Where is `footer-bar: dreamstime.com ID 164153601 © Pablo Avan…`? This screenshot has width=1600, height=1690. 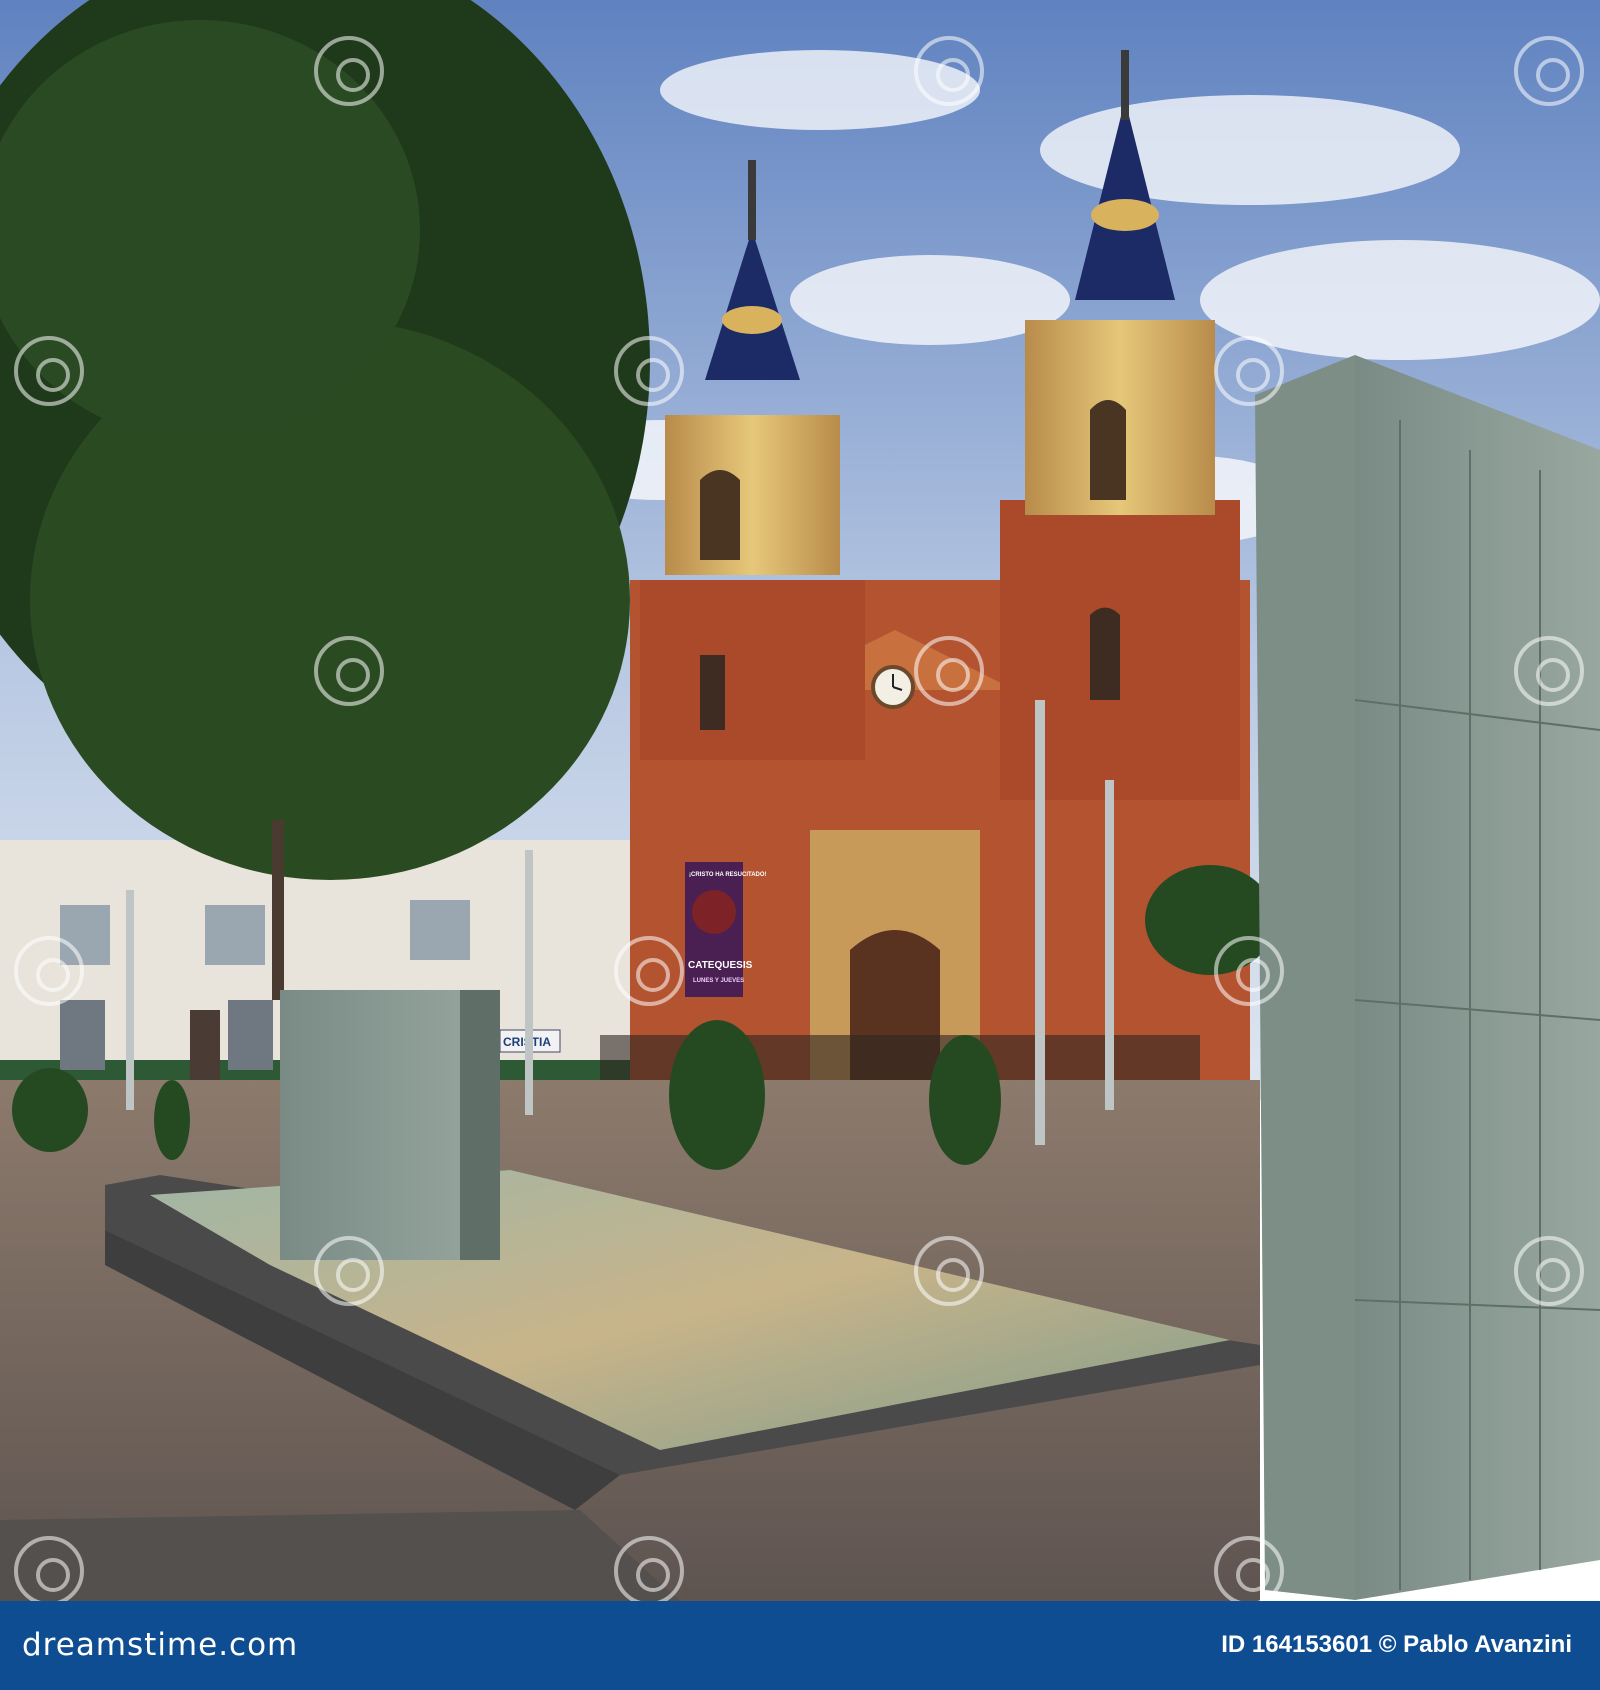
footer-bar: dreamstime.com ID 164153601 © Pablo Avan… is located at coordinates (800, 1645).